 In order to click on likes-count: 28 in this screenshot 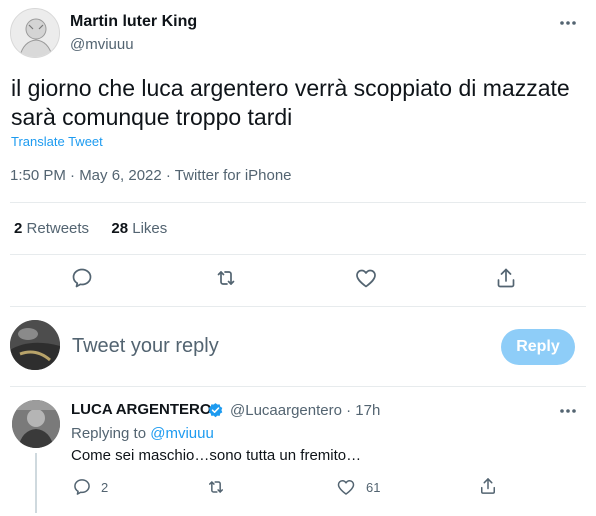, I will do `click(120, 228)`.